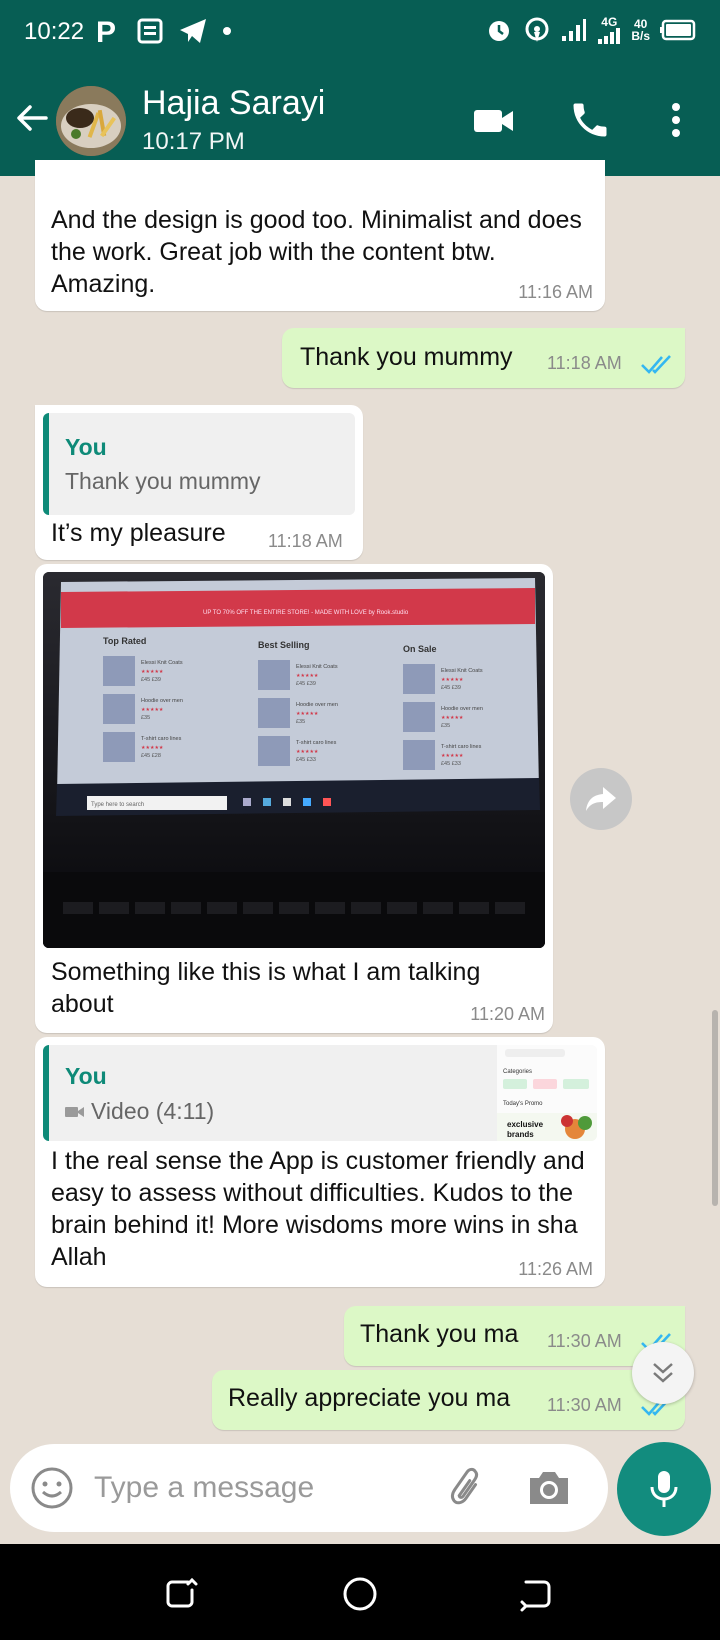 Image resolution: width=720 pixels, height=1640 pixels. What do you see at coordinates (124, 641) in the screenshot?
I see `photo-column-title: Top Rated` at bounding box center [124, 641].